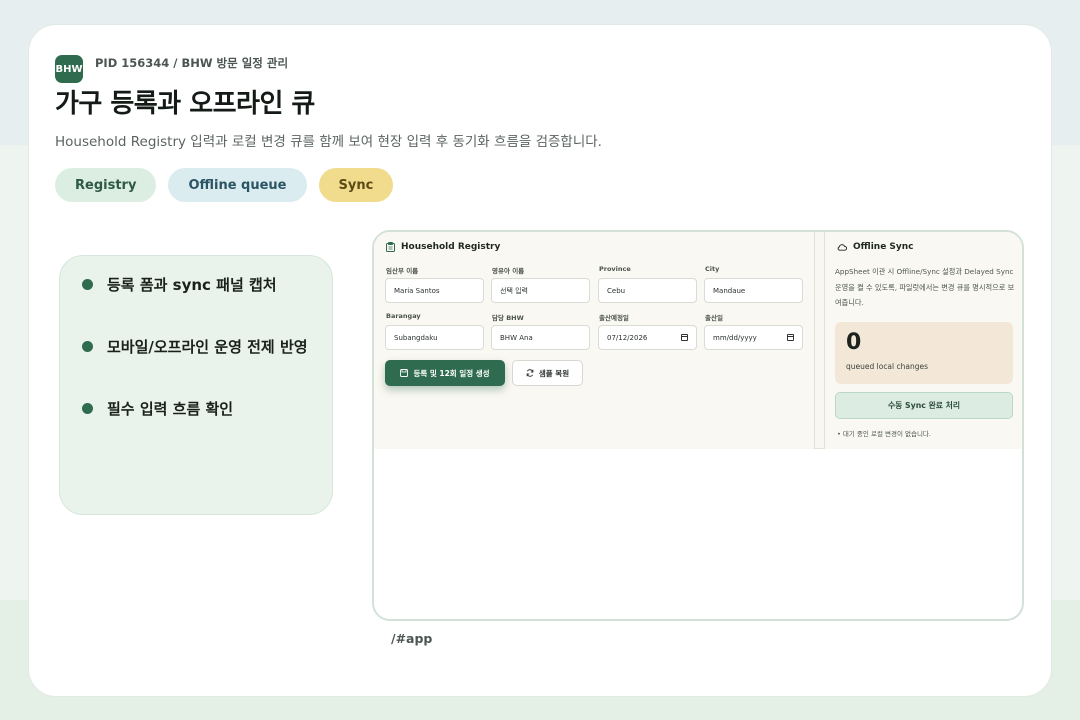  I want to click on feature-item: 등록 폼과 sync 패널 캡처, so click(179, 284).